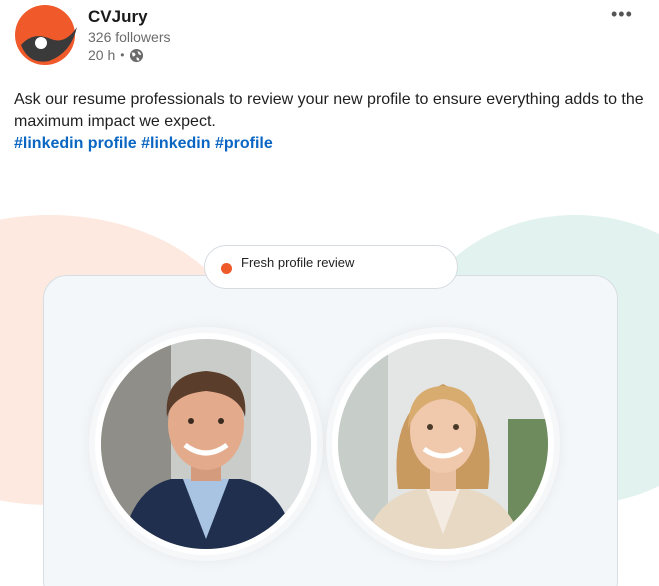 Image resolution: width=659 pixels, height=586 pixels. I want to click on hashtag-link: #linkedin profile, so click(75, 143).